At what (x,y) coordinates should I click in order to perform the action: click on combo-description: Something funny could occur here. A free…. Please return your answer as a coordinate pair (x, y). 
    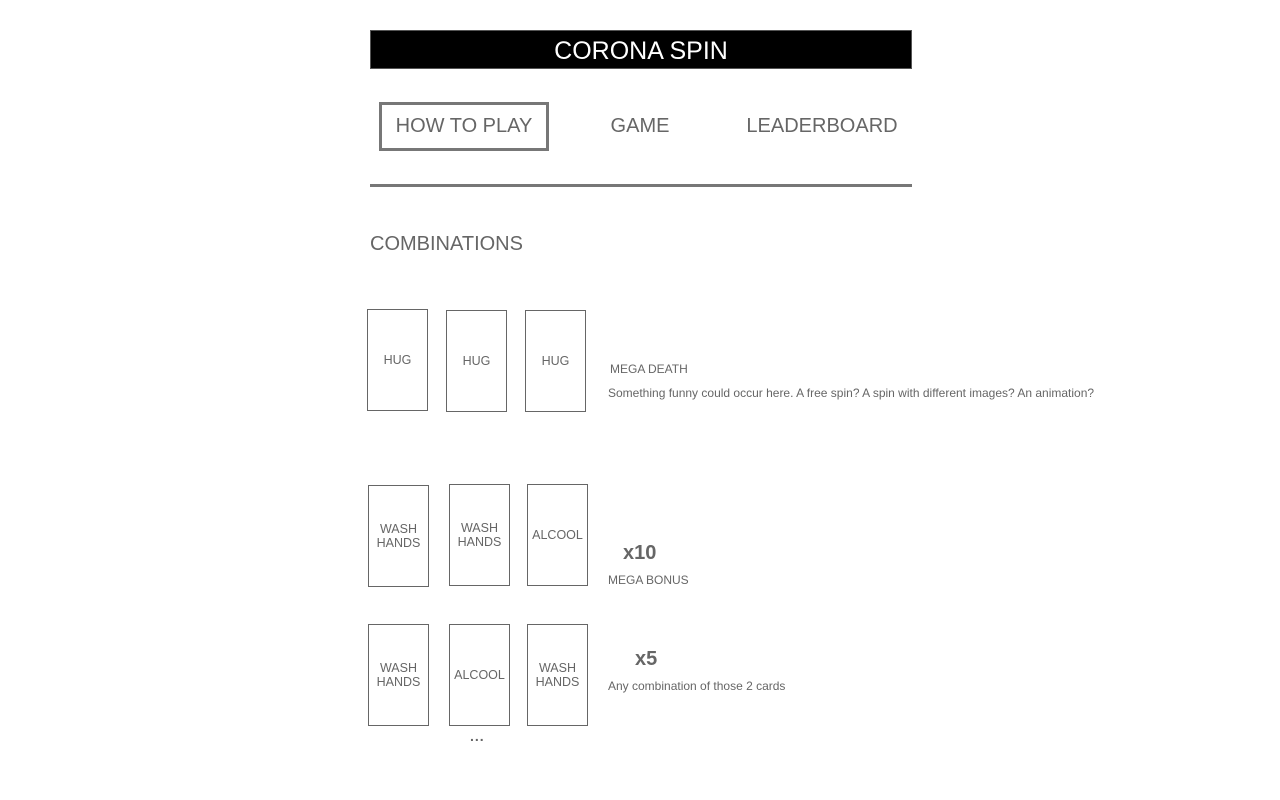
    Looking at the image, I should click on (851, 393).